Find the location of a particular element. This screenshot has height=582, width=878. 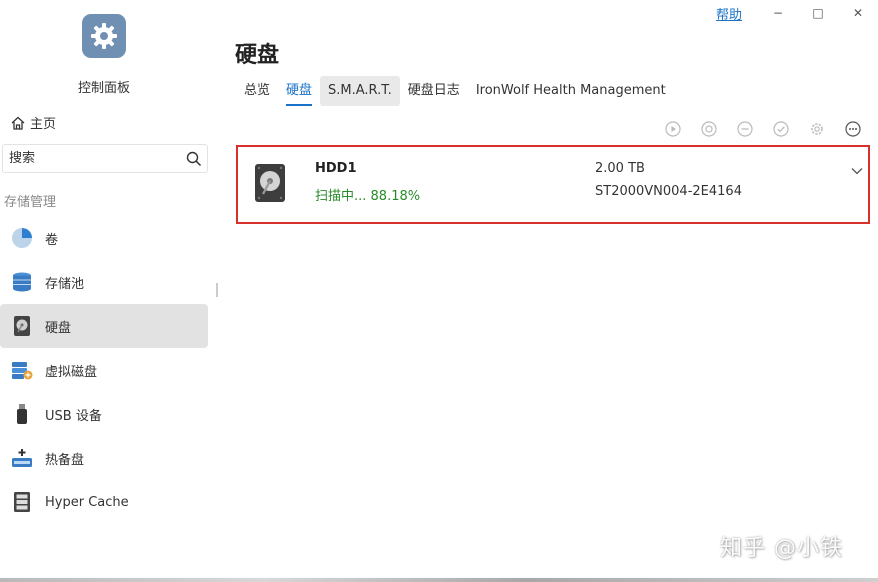

gear-icon is located at coordinates (817, 129).